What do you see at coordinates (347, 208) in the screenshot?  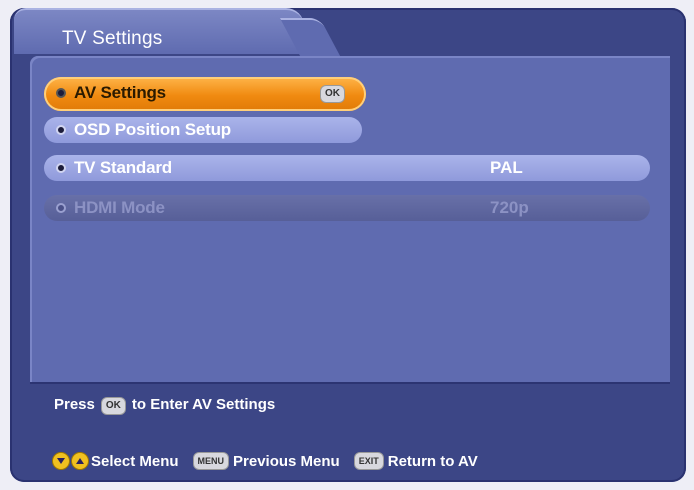 I see `menu-item-hdmi-mode: HDMI Mode 720p` at bounding box center [347, 208].